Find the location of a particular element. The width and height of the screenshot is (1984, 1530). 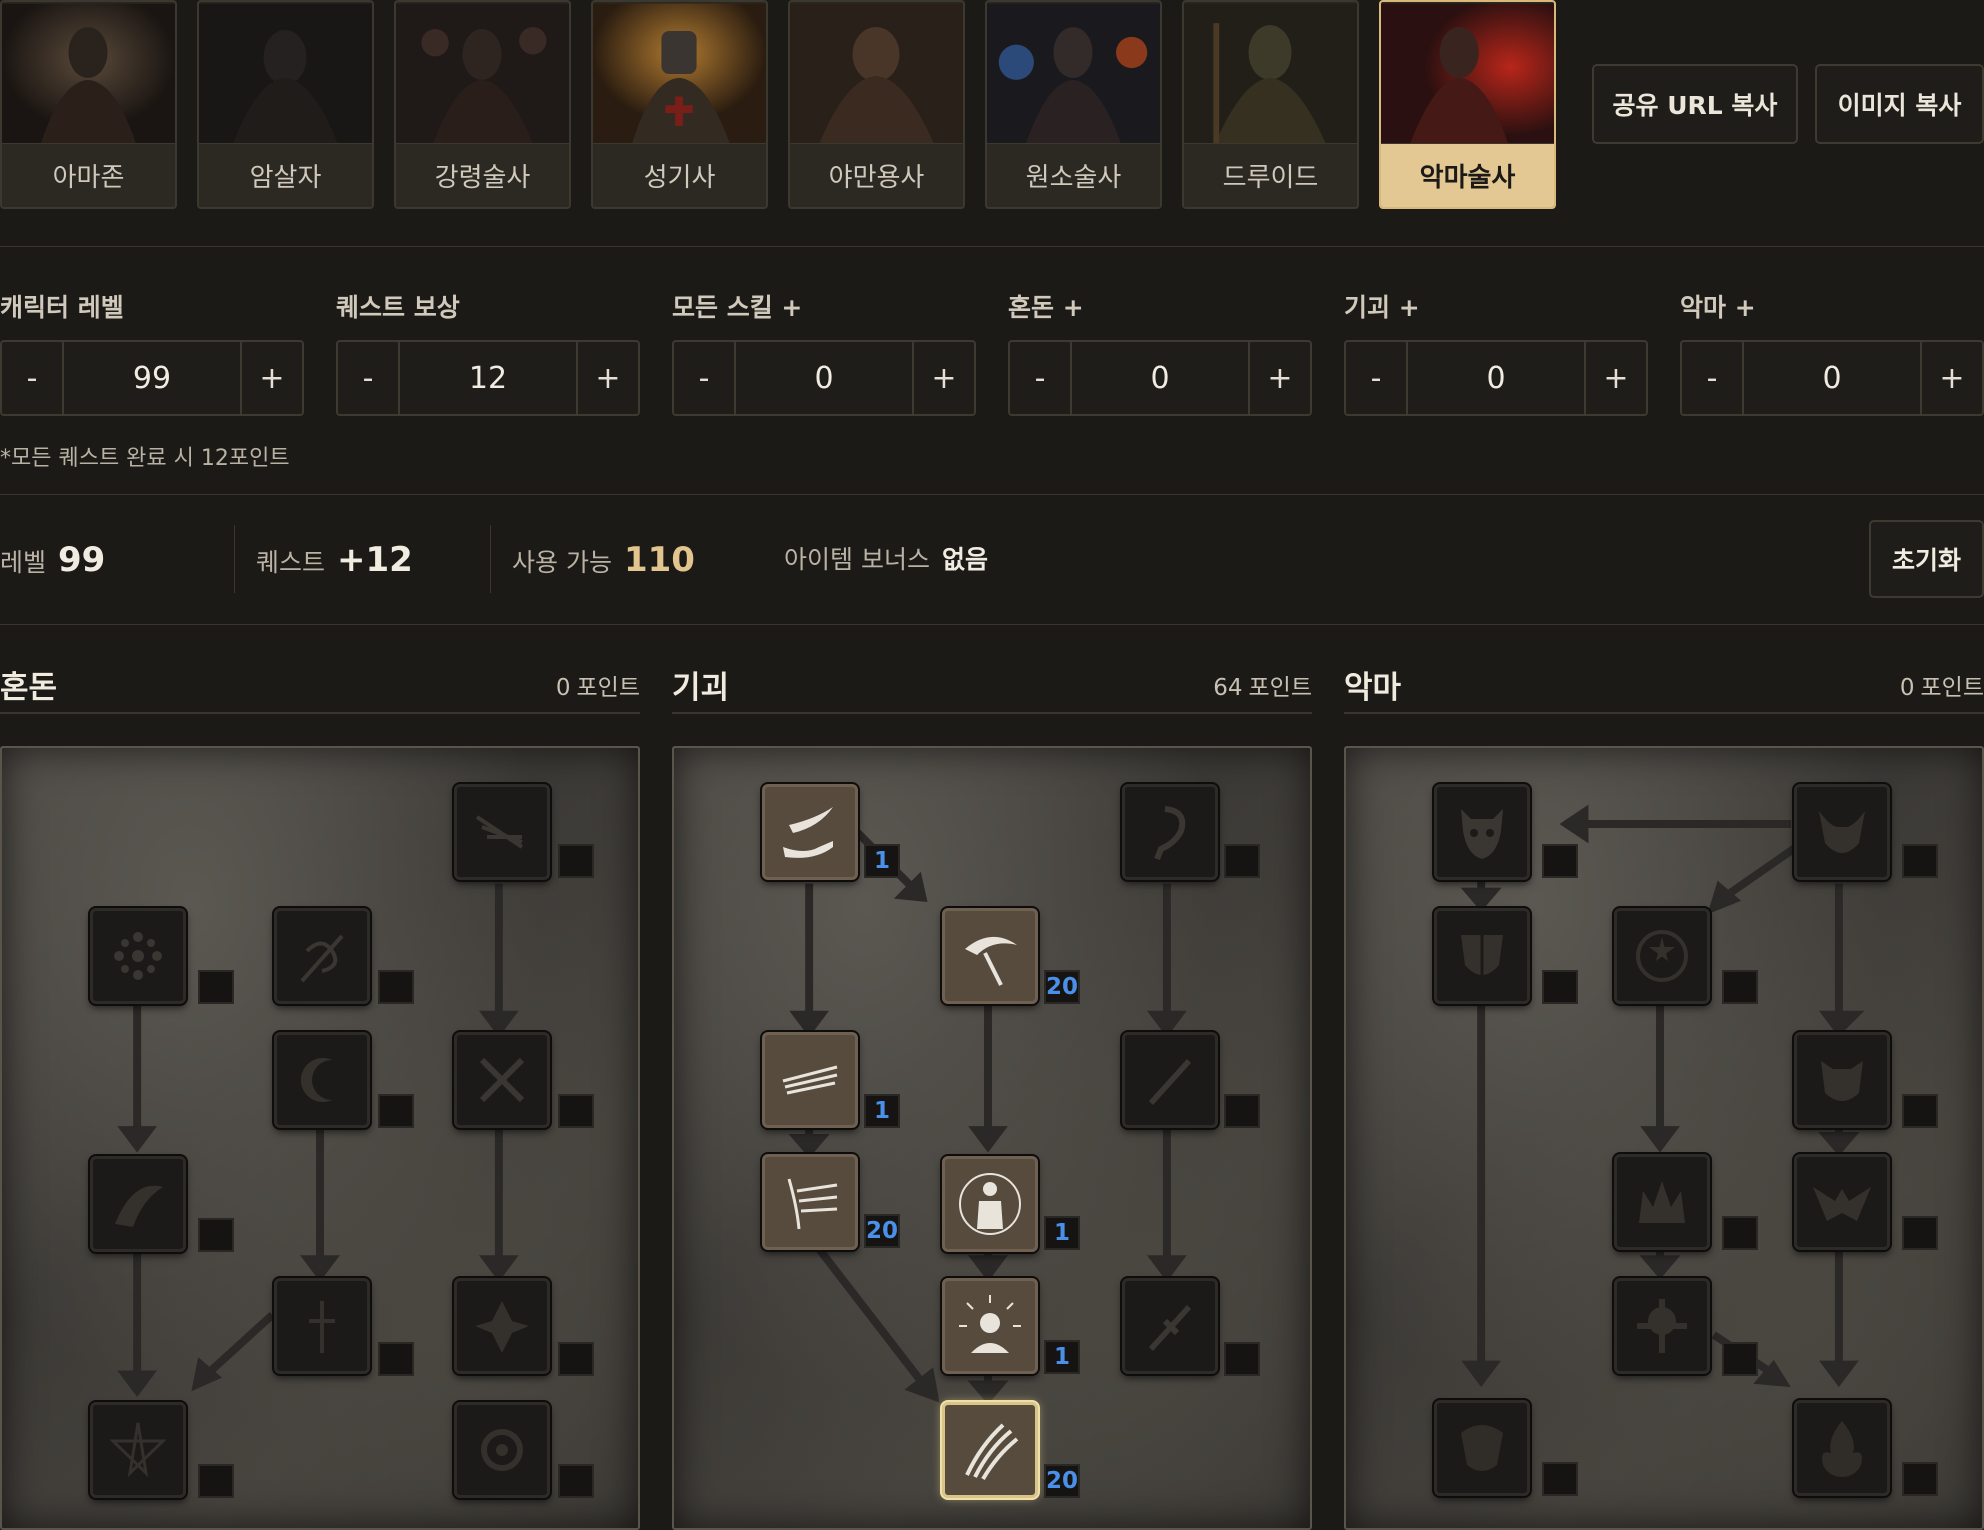

hook-blade-icon is located at coordinates (1170, 833).